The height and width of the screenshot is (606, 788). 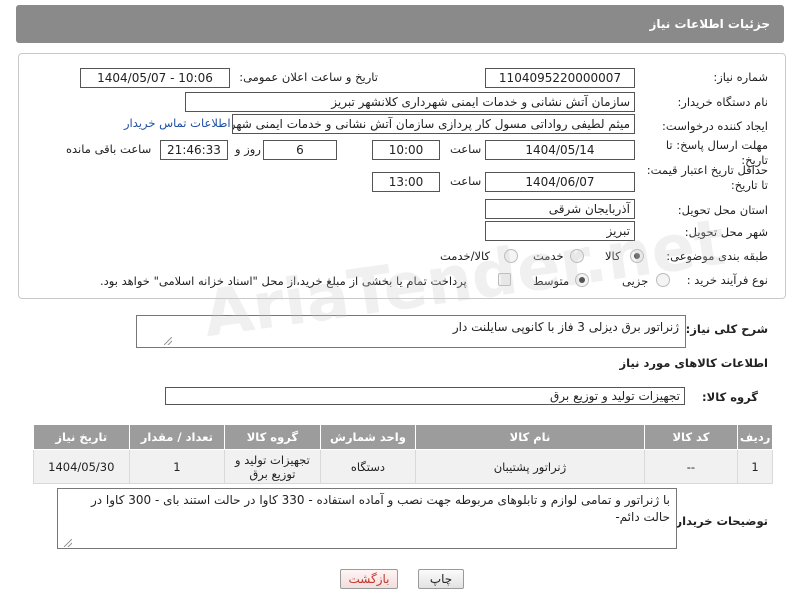 What do you see at coordinates (691, 466) in the screenshot?
I see `cell-code: --` at bounding box center [691, 466].